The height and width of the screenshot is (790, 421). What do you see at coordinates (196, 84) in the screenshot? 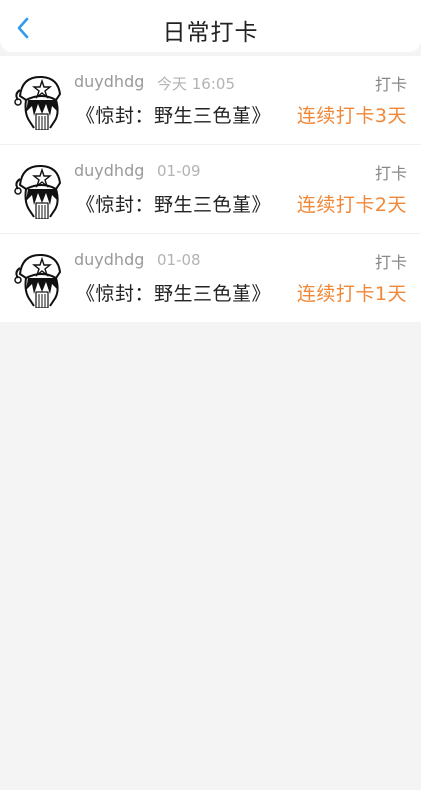
I see `checkin-time: 今天 16:05` at bounding box center [196, 84].